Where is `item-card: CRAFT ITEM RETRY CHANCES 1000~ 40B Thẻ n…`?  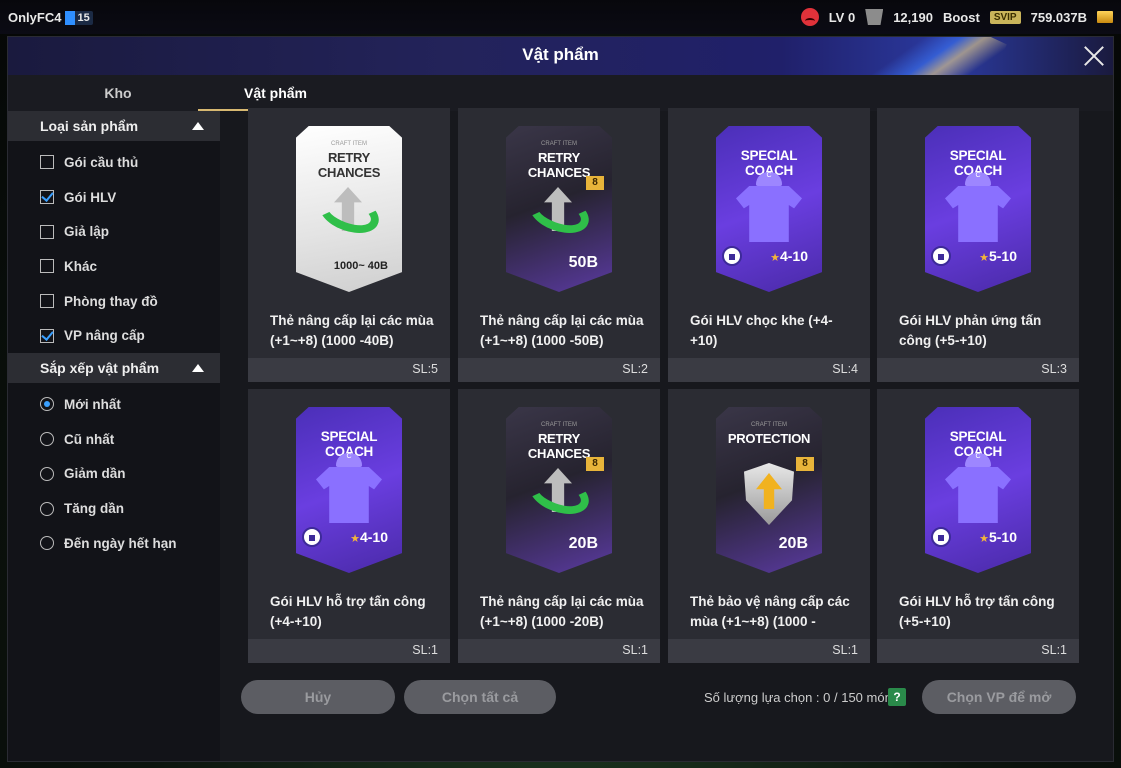
item-card: CRAFT ITEM RETRY CHANCES 1000~ 40B Thẻ n… is located at coordinates (349, 245).